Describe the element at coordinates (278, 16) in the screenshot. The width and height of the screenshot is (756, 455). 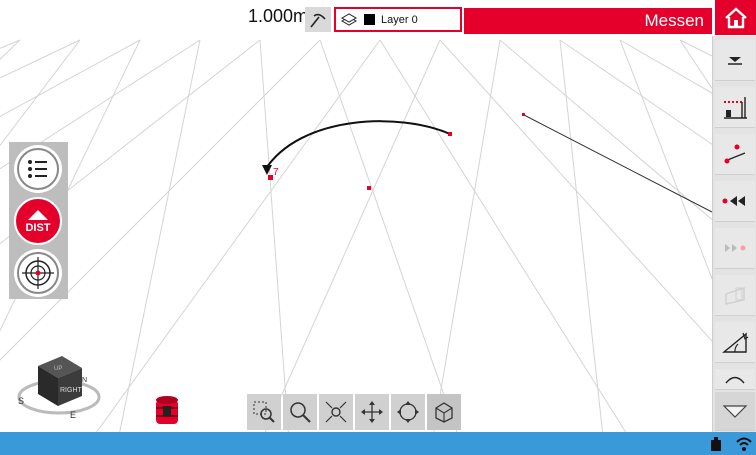
I see `grid-scale-label: 1.000m` at that location.